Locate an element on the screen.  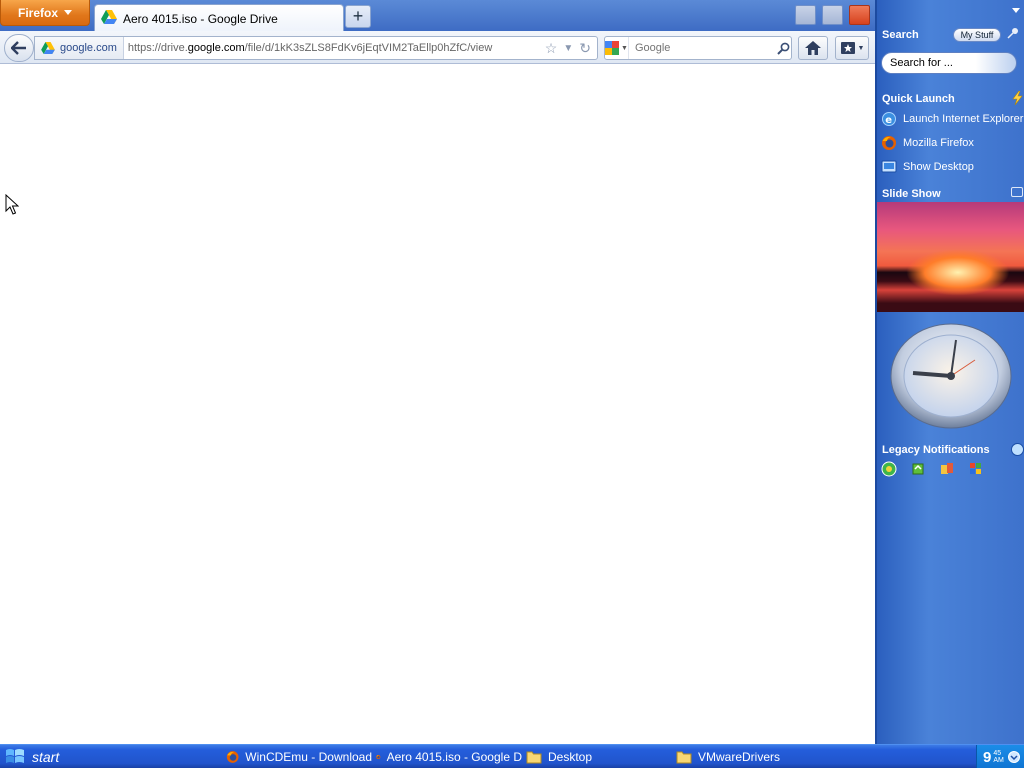
taskbar-button-wincdemu: WinCDEmu - Download is located at coordinates (299, 757).